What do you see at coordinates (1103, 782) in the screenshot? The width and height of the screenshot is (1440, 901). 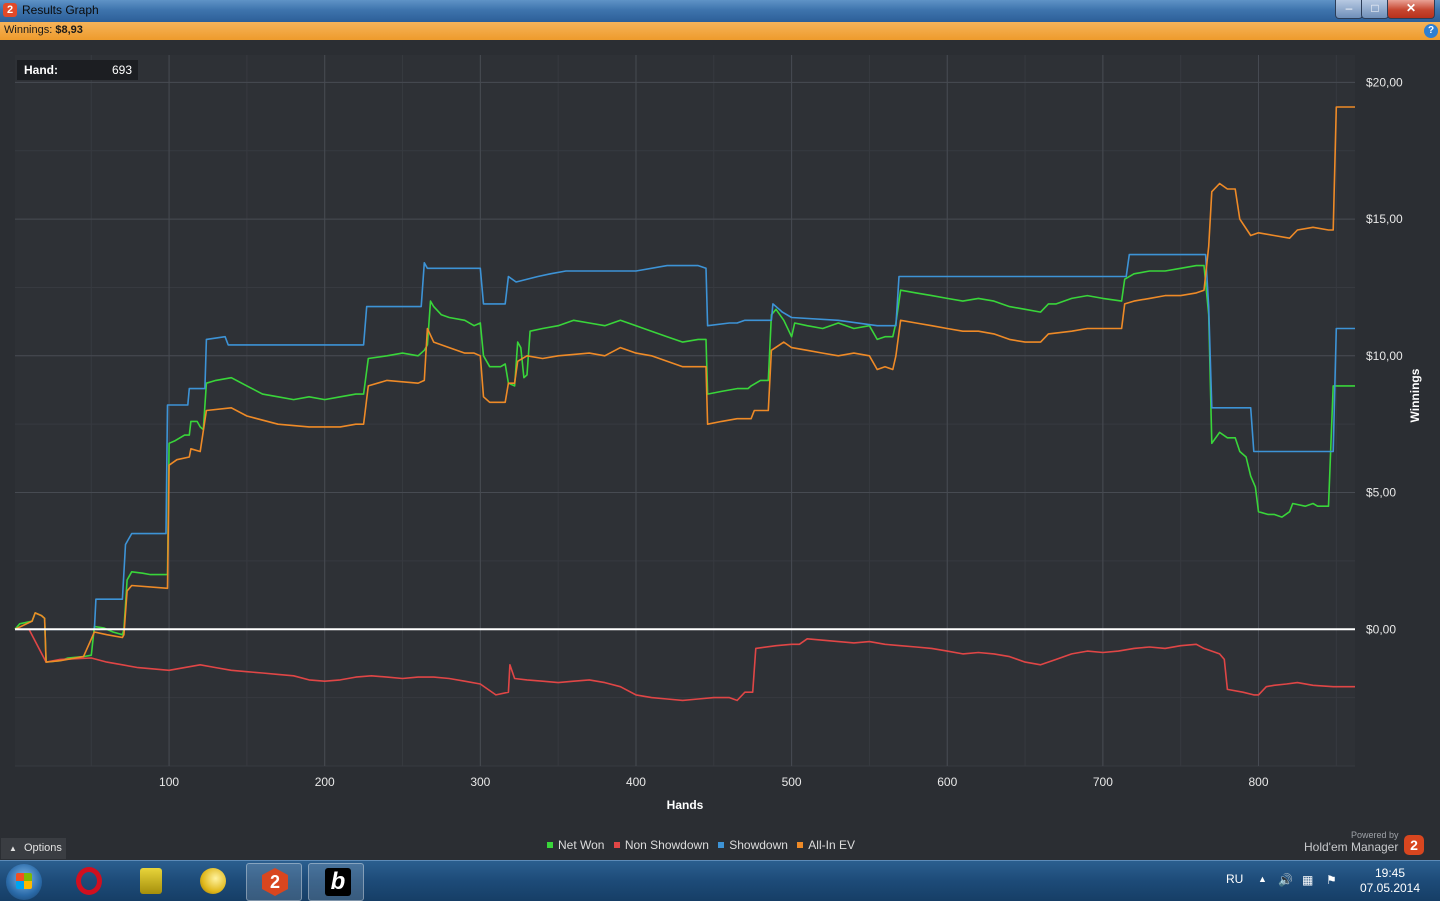 I see `x-tick-label: 700` at bounding box center [1103, 782].